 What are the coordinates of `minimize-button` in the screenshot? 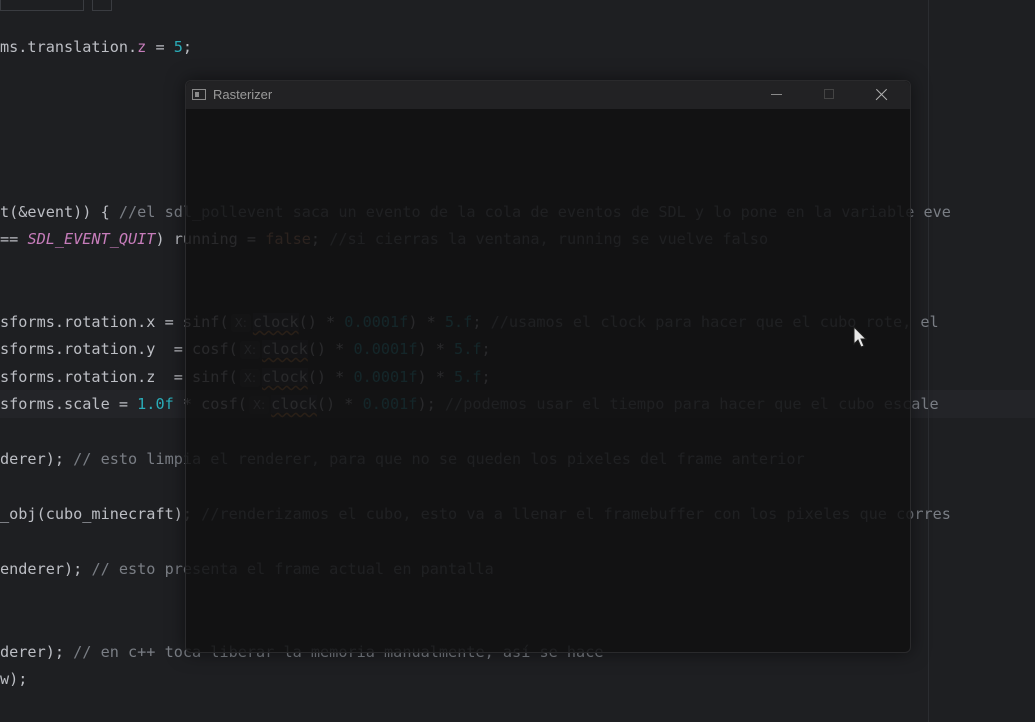 It's located at (777, 95).